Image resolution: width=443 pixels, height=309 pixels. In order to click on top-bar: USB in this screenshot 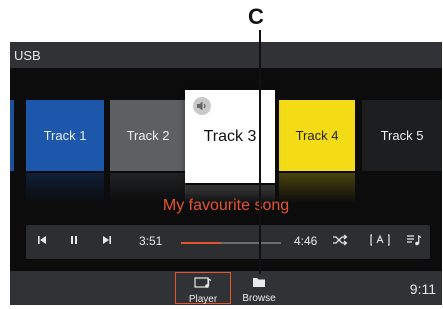, I will do `click(226, 55)`.